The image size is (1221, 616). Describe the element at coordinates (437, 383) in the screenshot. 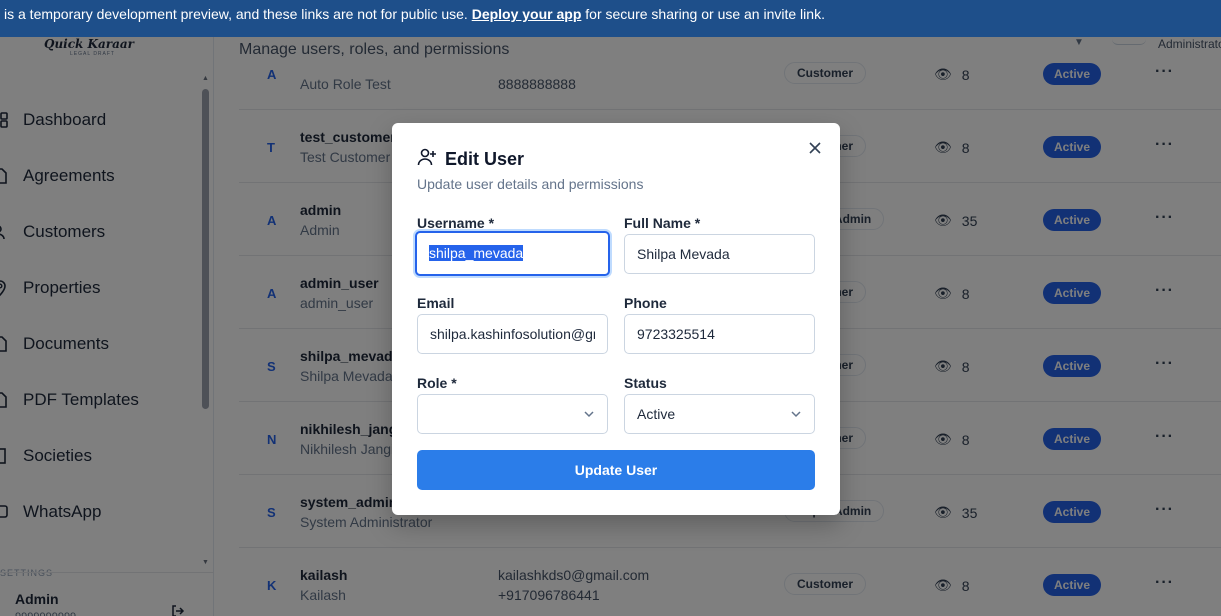

I see `role-label: Role *` at that location.